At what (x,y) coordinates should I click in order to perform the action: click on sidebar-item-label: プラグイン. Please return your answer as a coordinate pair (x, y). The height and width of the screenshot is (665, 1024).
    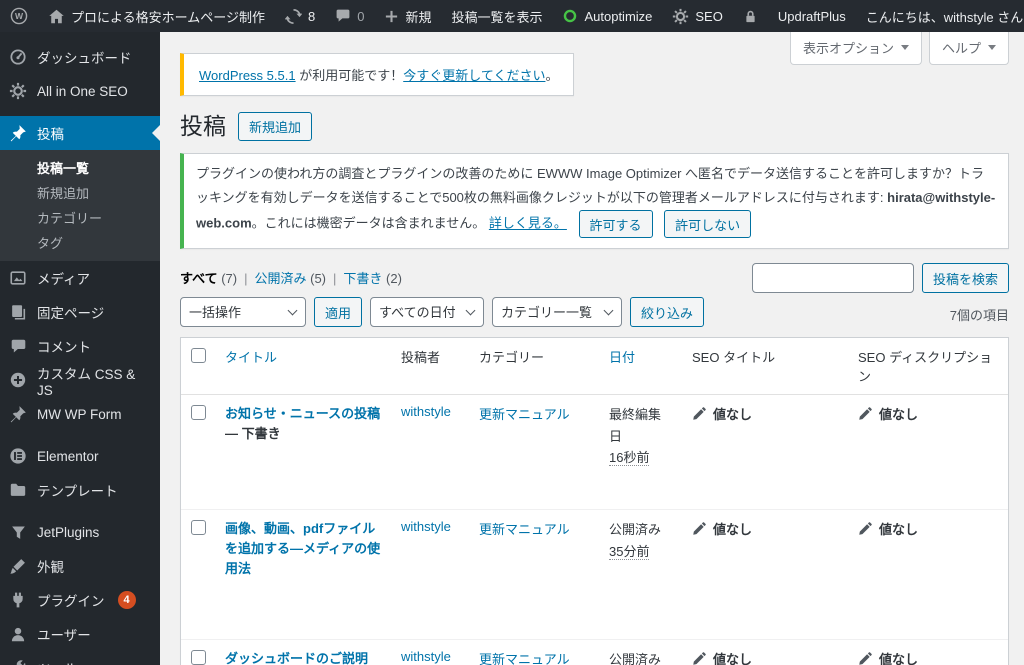
    Looking at the image, I should click on (71, 601).